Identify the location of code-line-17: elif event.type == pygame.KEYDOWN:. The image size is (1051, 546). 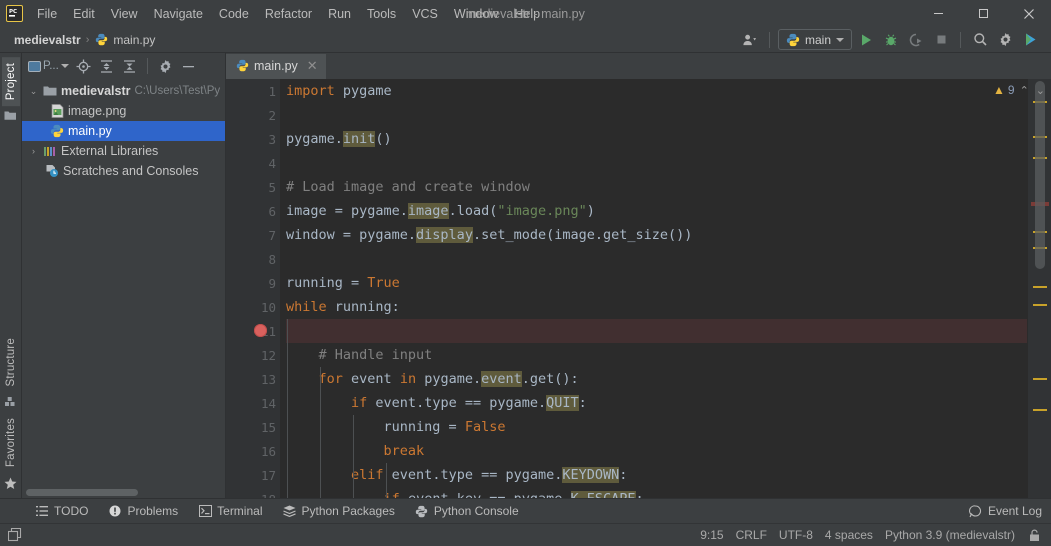
(668, 475).